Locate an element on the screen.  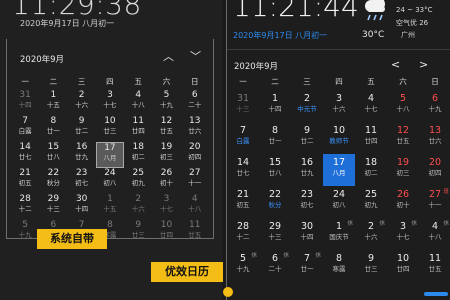
lunar-label: 十七 is located at coordinates (110, 105).